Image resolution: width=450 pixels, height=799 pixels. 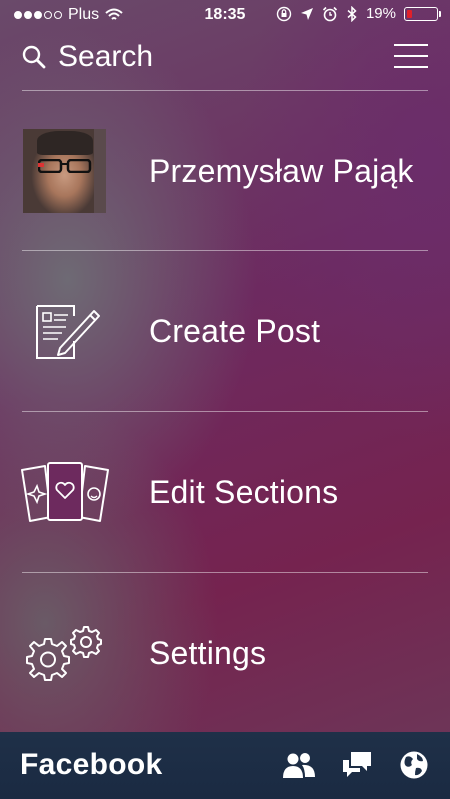 What do you see at coordinates (225, 765) in the screenshot?
I see `bottom-tab-bar: Facebook` at bounding box center [225, 765].